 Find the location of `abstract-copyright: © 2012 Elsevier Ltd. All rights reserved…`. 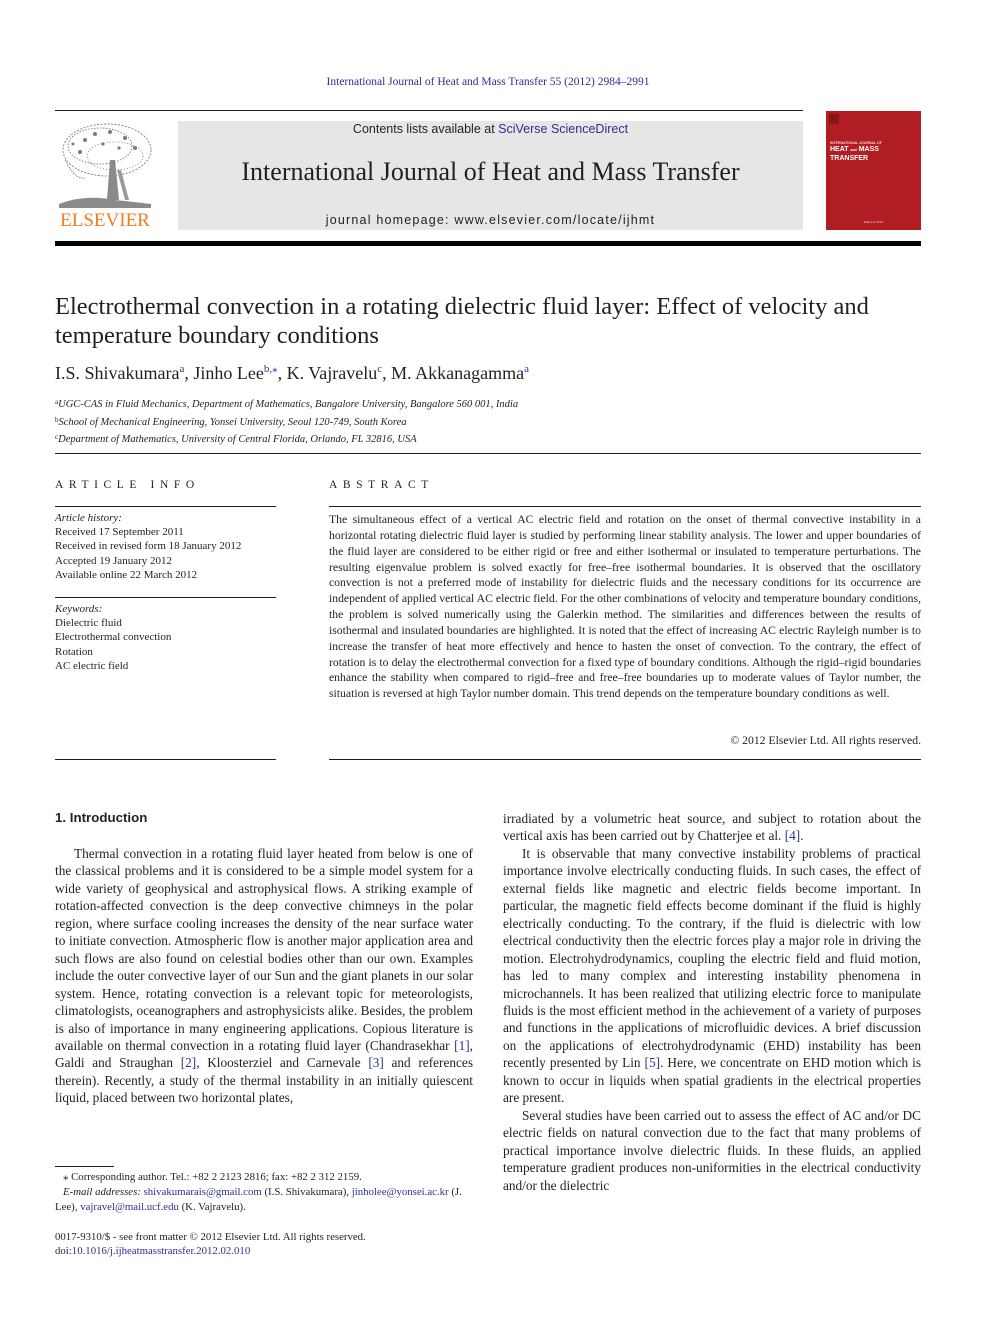

abstract-copyright: © 2012 Elsevier Ltd. All rights reserved… is located at coordinates (825, 740).